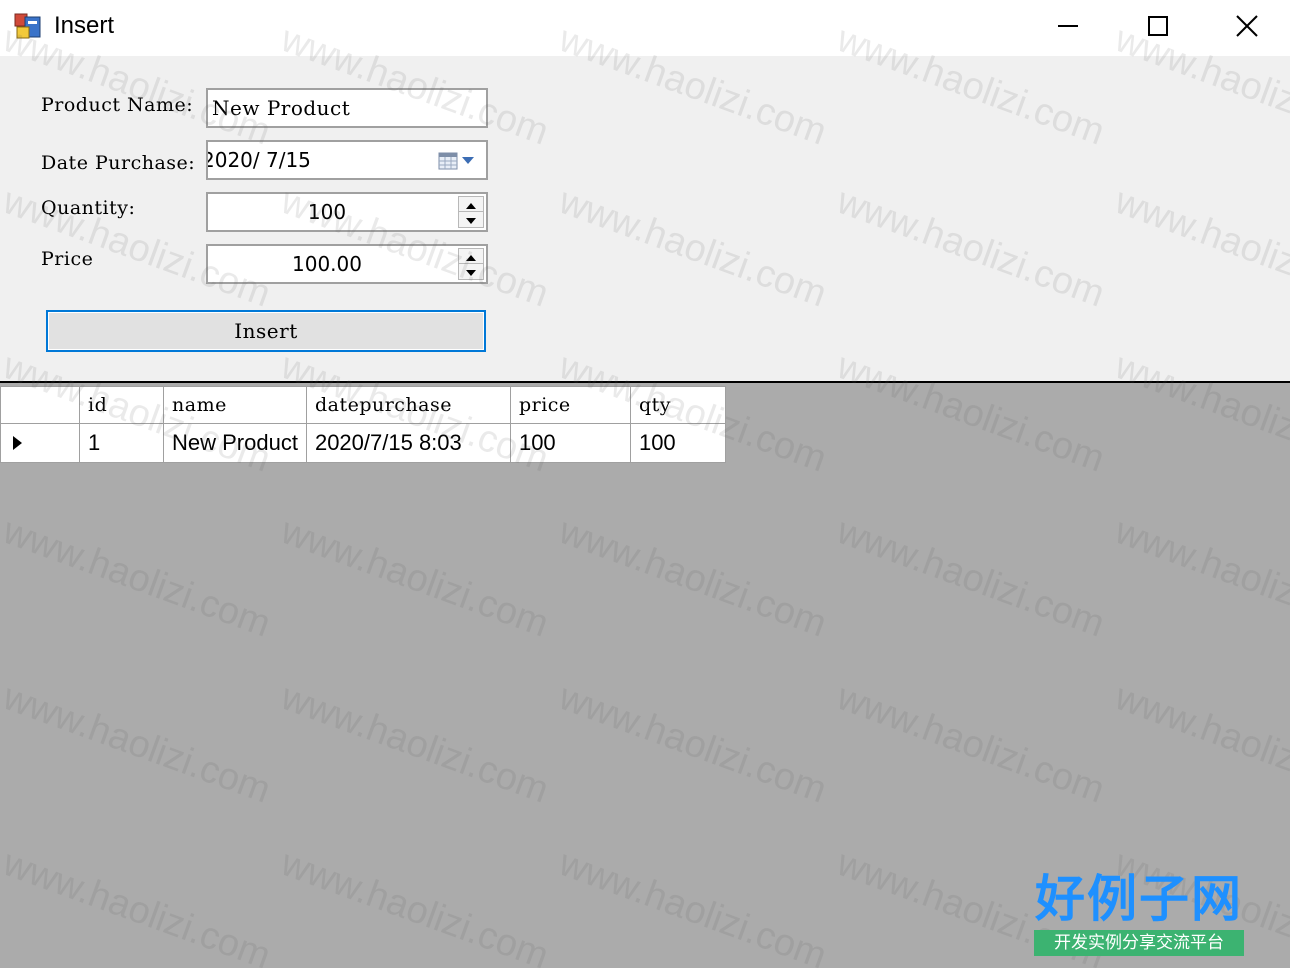 The width and height of the screenshot is (1290, 968). What do you see at coordinates (408, 443) in the screenshot?
I see `cell-datepurchase: 2020/7/15 8:03` at bounding box center [408, 443].